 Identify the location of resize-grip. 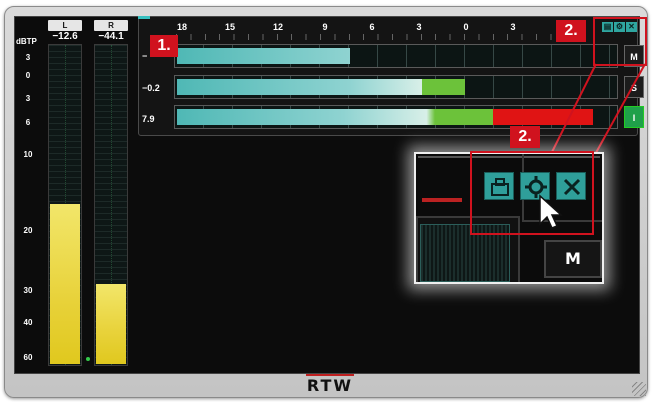
(639, 389).